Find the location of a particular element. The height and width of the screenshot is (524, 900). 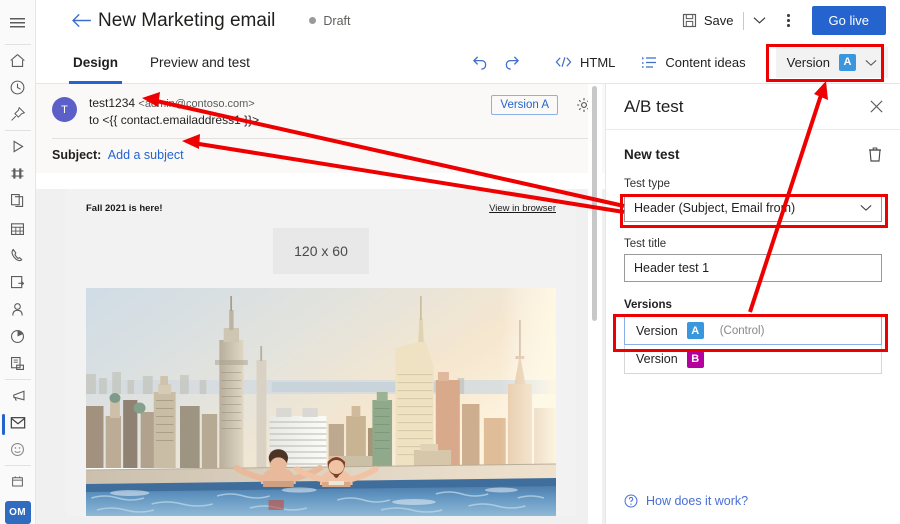

sidebar-item-templates is located at coordinates (18, 363).